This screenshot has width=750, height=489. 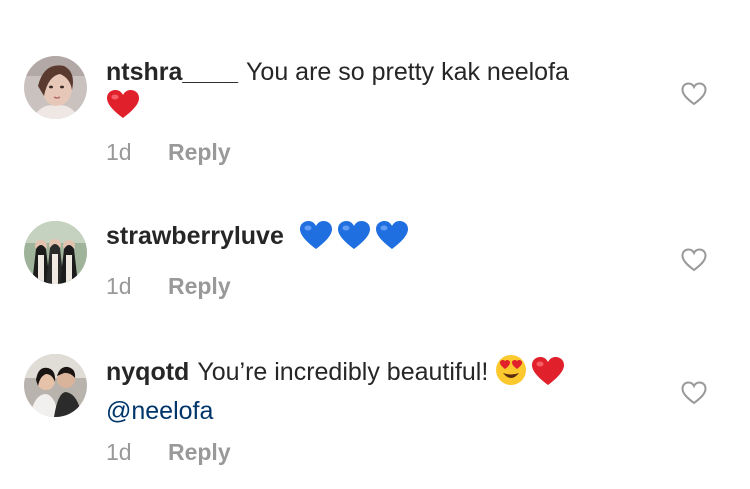 What do you see at coordinates (407, 72) in the screenshot?
I see `comment-body: You are so pretty kak neelofa` at bounding box center [407, 72].